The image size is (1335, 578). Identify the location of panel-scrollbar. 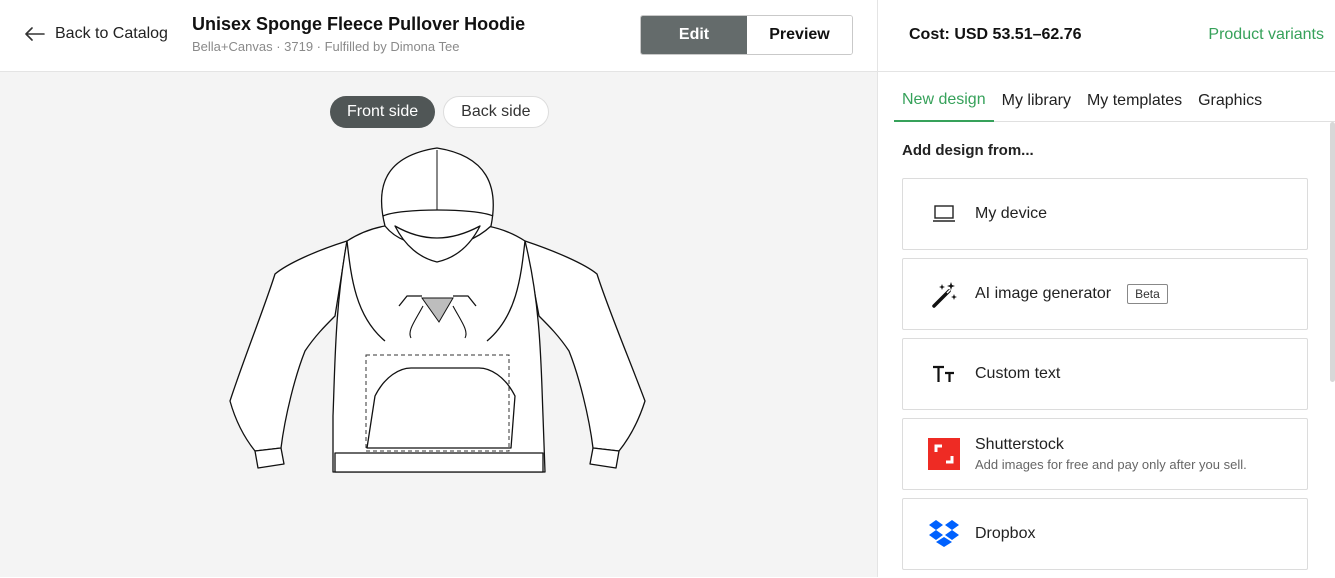
(1332, 252).